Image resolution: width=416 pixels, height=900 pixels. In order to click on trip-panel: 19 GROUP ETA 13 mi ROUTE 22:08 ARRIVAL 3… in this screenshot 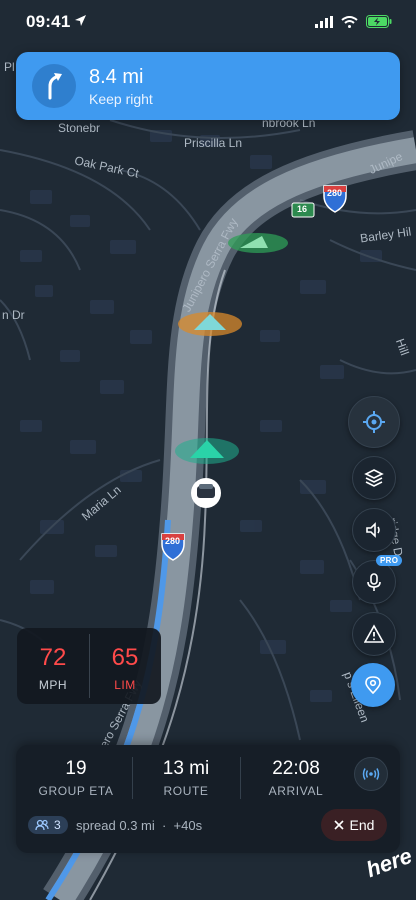, I will do `click(208, 799)`.